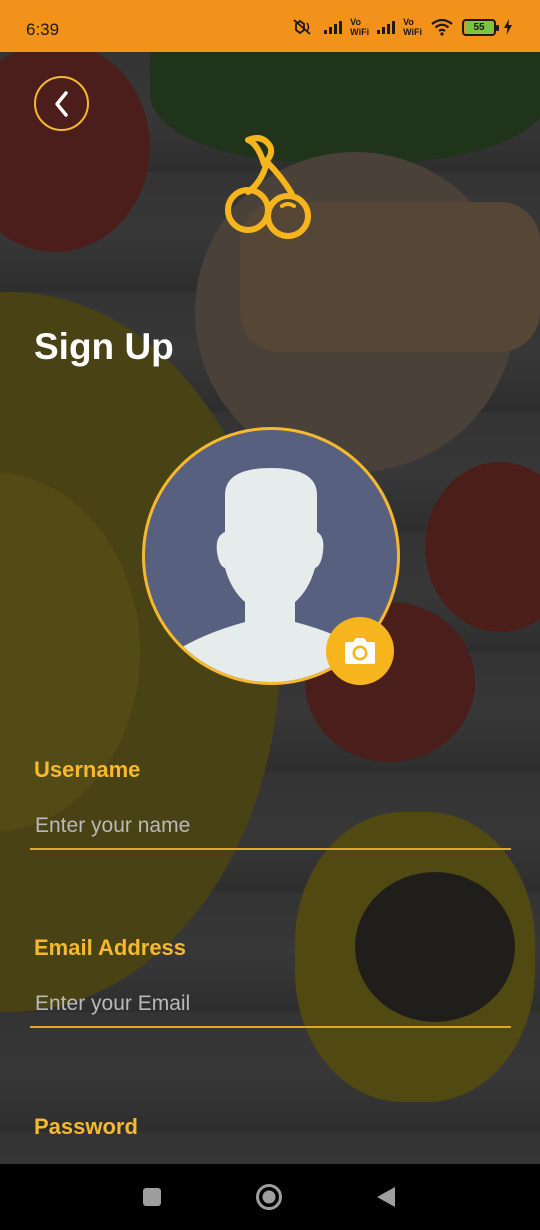  What do you see at coordinates (333, 27) in the screenshot?
I see `signal-icon` at bounding box center [333, 27].